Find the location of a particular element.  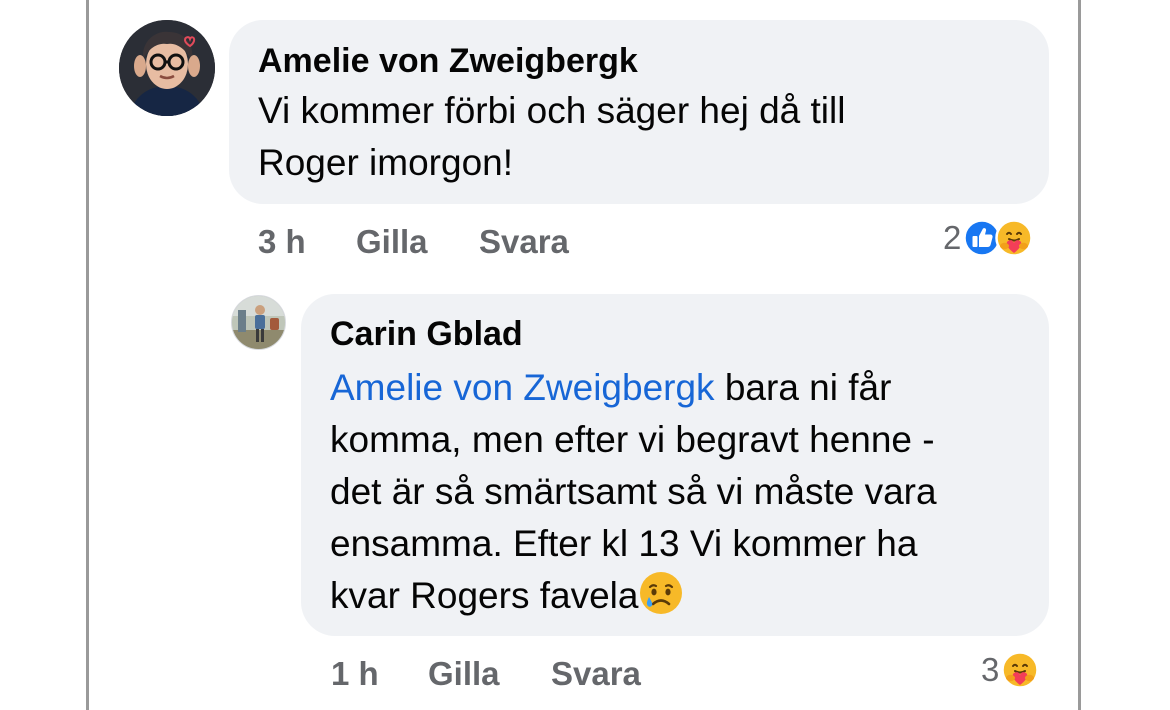

left-border is located at coordinates (87, 355).